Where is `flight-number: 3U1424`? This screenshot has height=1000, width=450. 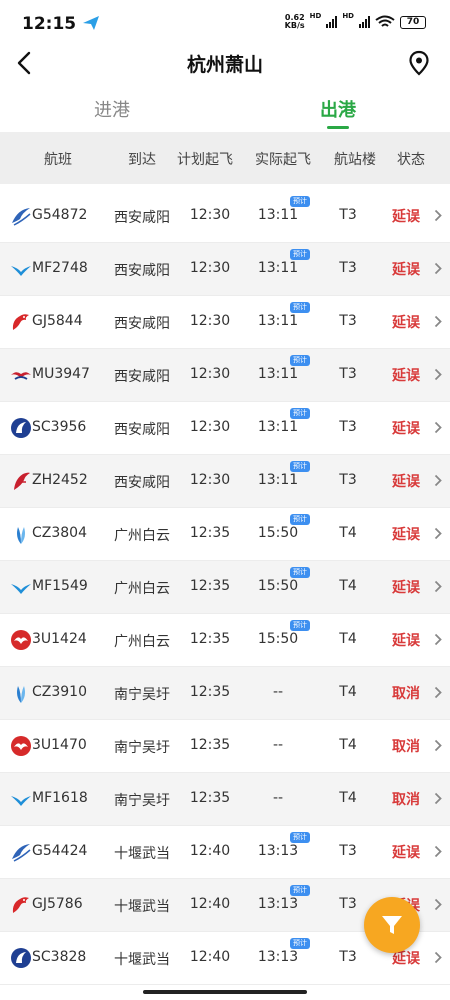
flight-number: 3U1424 is located at coordinates (59, 639).